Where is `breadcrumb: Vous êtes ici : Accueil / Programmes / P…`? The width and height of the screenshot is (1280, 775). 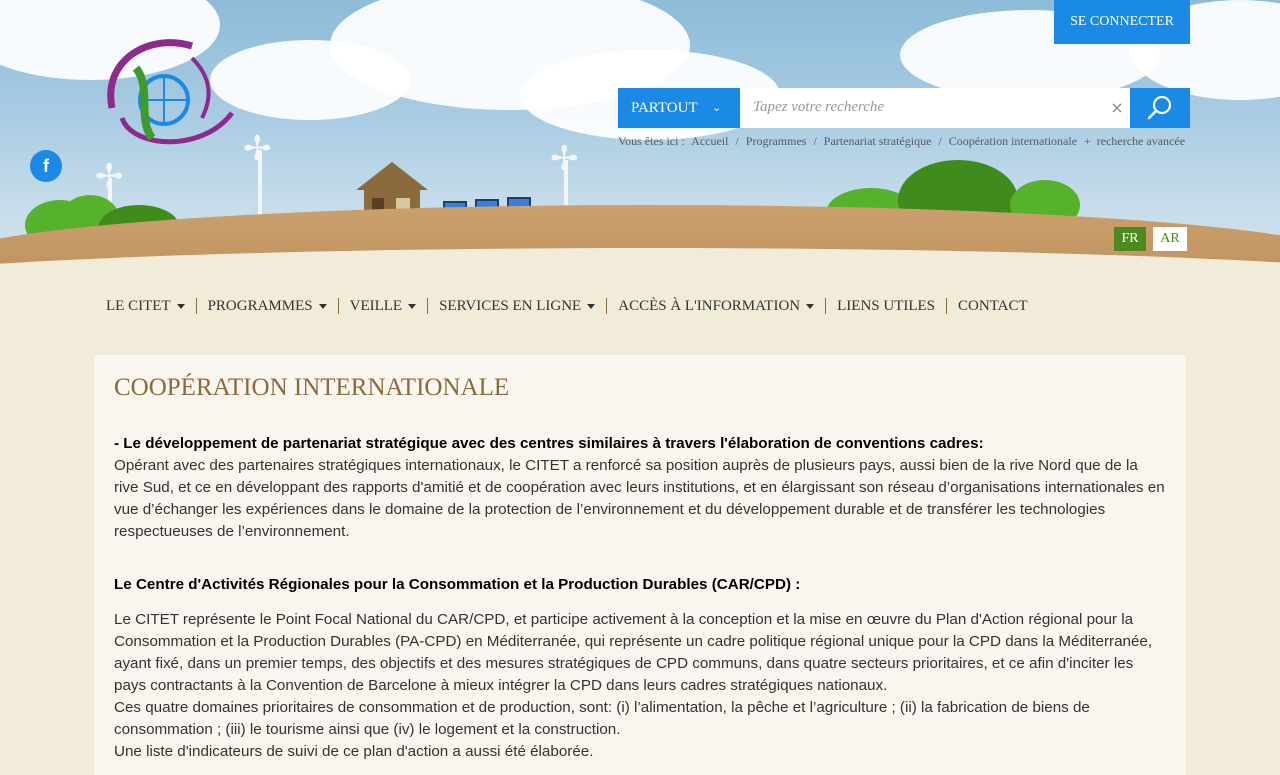 breadcrumb: Vous êtes ici : Accueil / Programmes / P… is located at coordinates (849, 141).